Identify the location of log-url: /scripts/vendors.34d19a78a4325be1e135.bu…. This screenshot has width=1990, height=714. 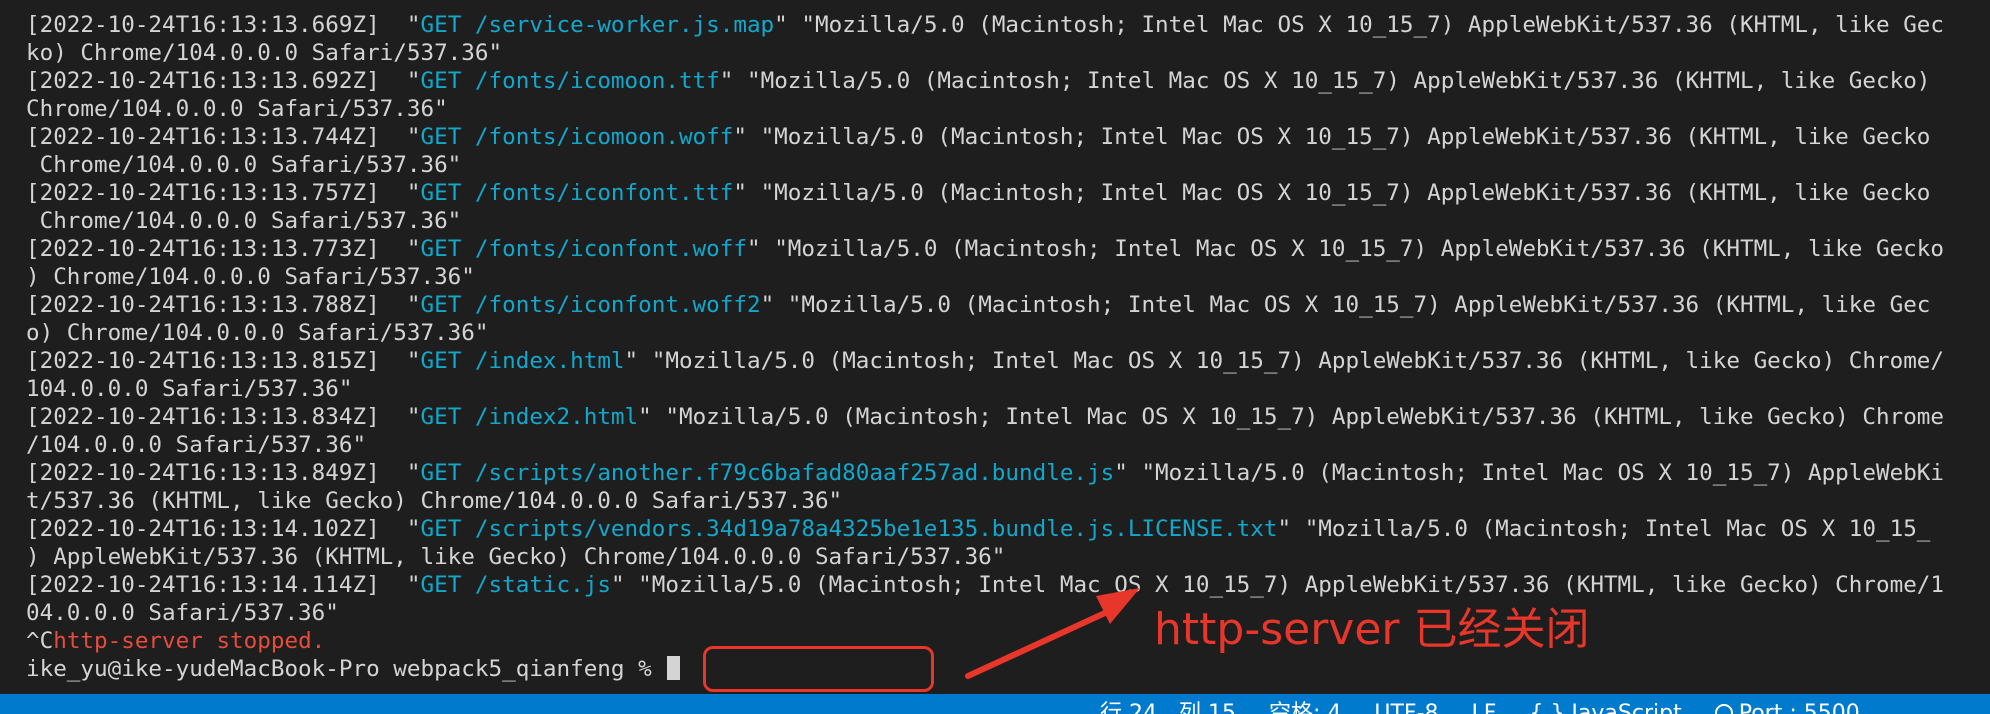
(876, 529).